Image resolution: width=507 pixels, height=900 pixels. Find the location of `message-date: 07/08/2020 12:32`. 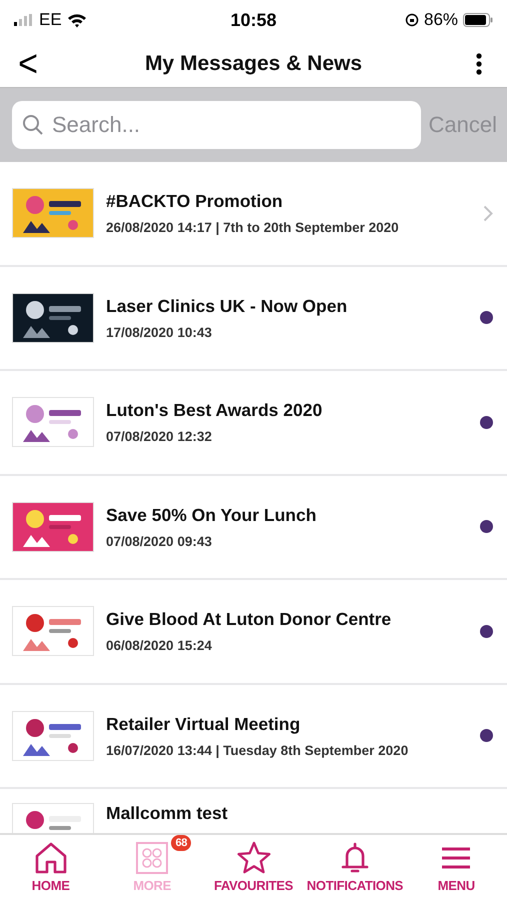

message-date: 07/08/2020 12:32 is located at coordinates (159, 436).